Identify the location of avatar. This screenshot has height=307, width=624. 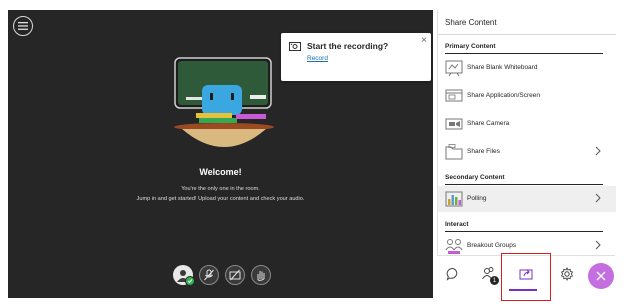
(184, 275).